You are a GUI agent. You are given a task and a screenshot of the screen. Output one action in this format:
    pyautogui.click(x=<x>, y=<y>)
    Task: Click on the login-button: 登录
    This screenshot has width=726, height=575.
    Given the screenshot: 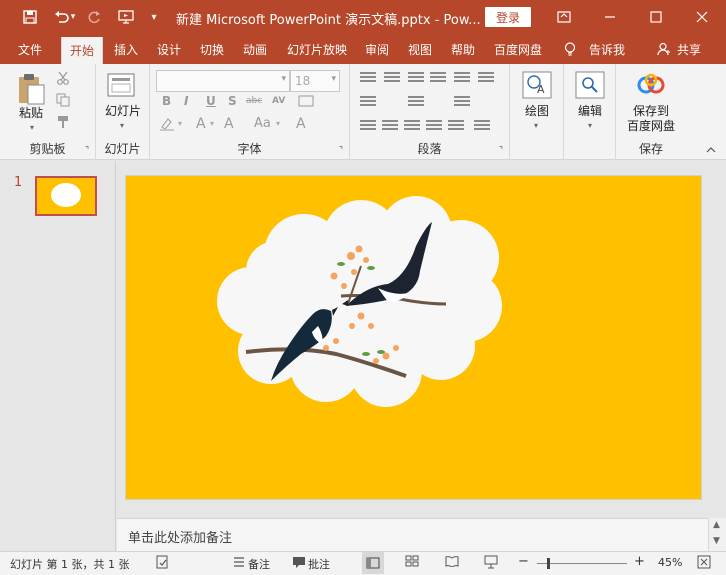 What is the action you would take?
    pyautogui.click(x=508, y=17)
    